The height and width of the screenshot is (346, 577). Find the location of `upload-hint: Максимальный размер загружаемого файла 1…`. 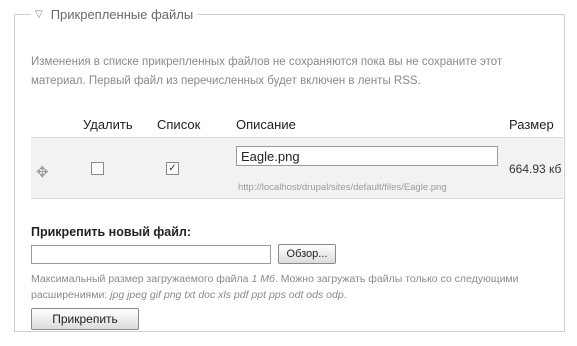

upload-hint: Максимальный размер загружаемого файла 1… is located at coordinates (275, 287).